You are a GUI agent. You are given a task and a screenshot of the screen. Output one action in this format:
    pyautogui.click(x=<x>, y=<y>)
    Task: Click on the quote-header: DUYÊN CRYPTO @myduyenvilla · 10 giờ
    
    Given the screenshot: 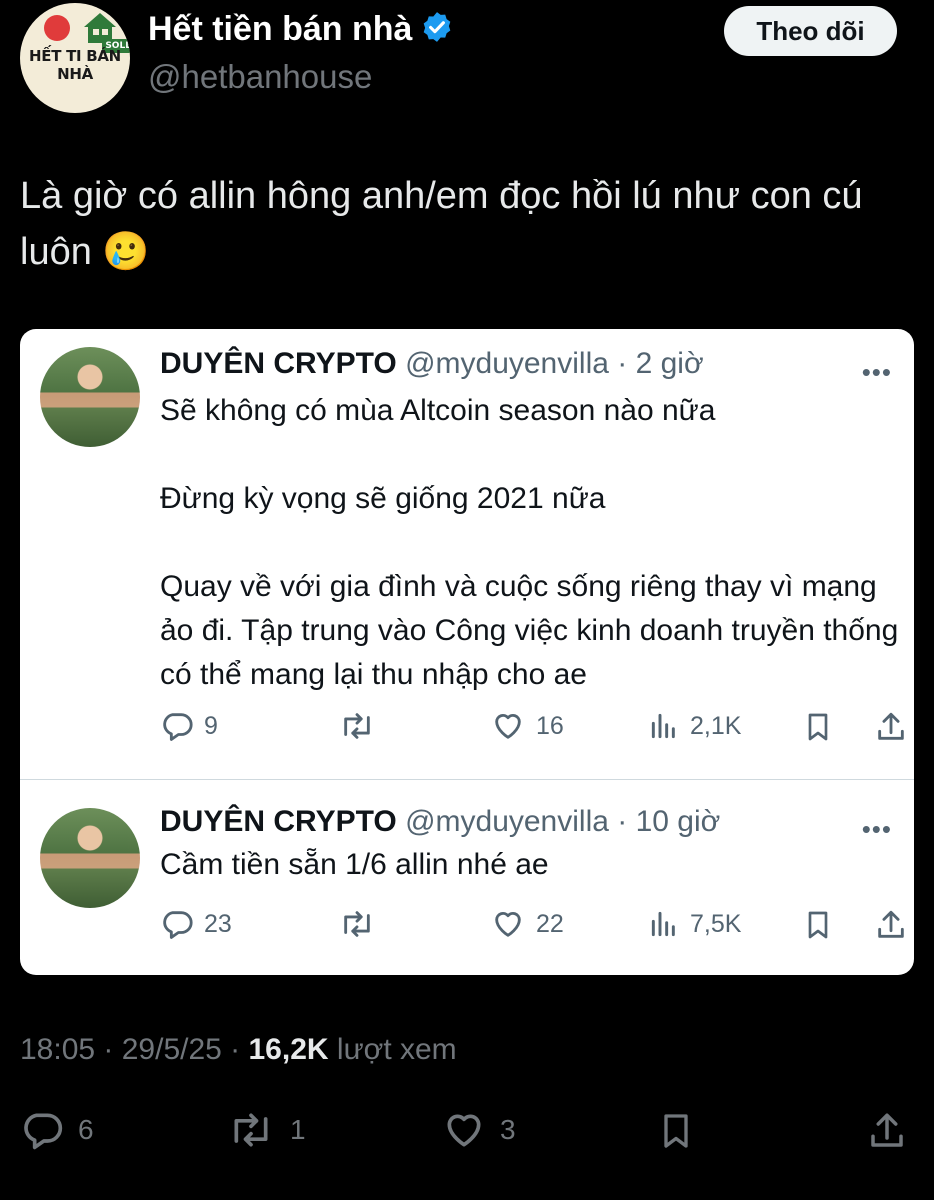 What is the action you would take?
    pyautogui.click(x=440, y=822)
    